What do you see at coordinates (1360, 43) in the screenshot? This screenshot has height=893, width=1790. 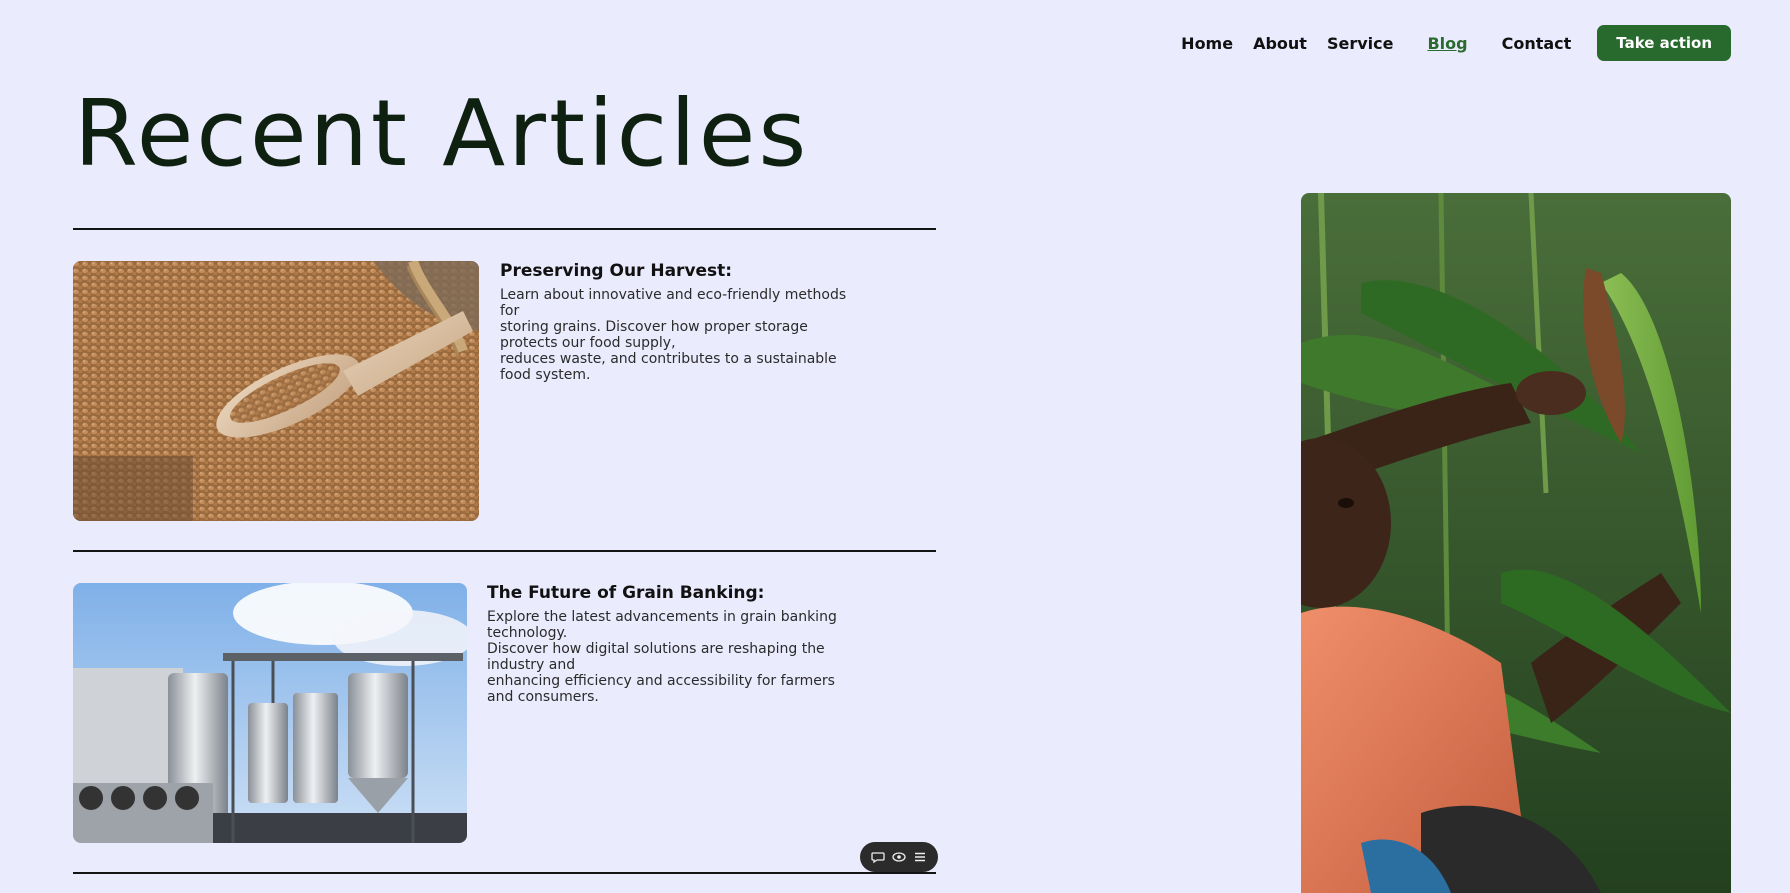 I see `nav-service-link: Service` at bounding box center [1360, 43].